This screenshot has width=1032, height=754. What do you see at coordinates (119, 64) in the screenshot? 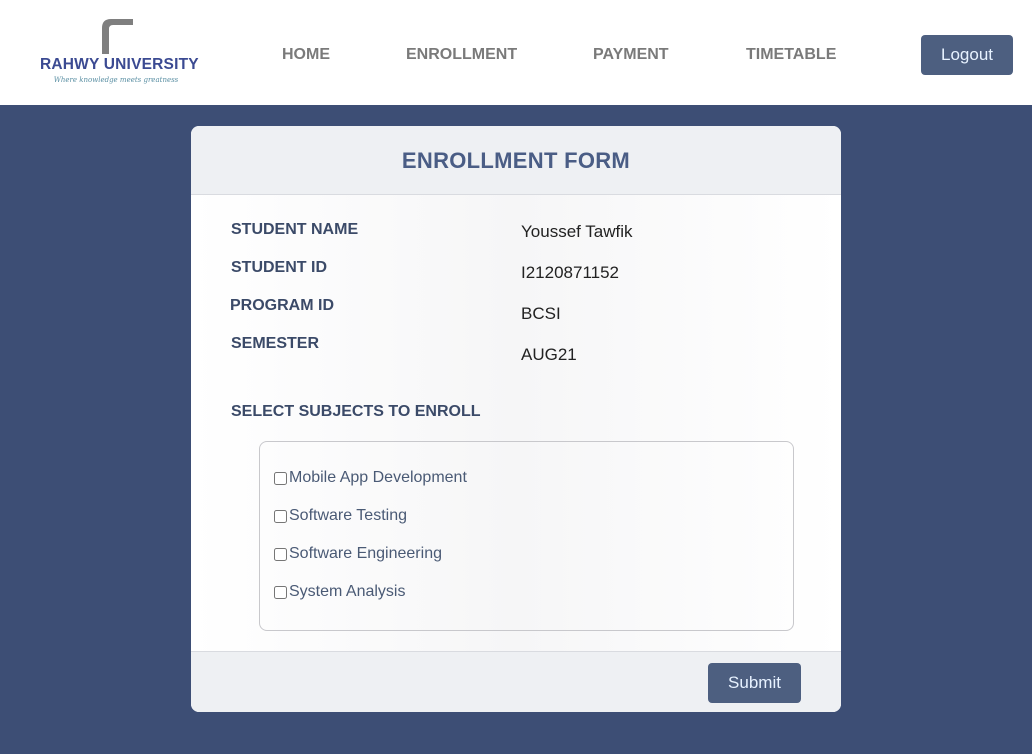
I see `brand-name: RAHWY UNIVERSITY` at bounding box center [119, 64].